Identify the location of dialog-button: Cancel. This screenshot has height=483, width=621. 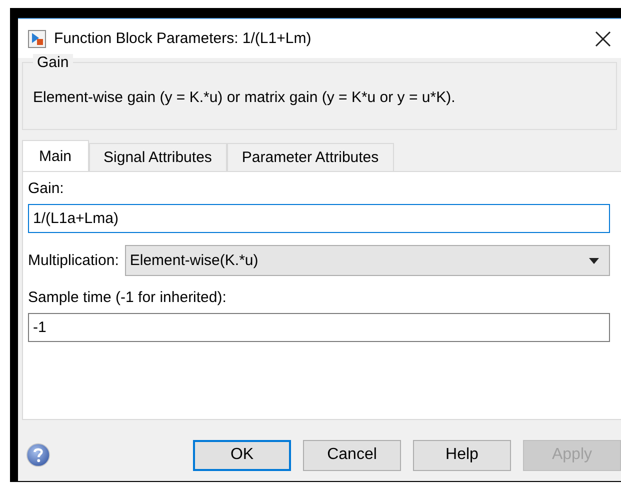
(352, 455).